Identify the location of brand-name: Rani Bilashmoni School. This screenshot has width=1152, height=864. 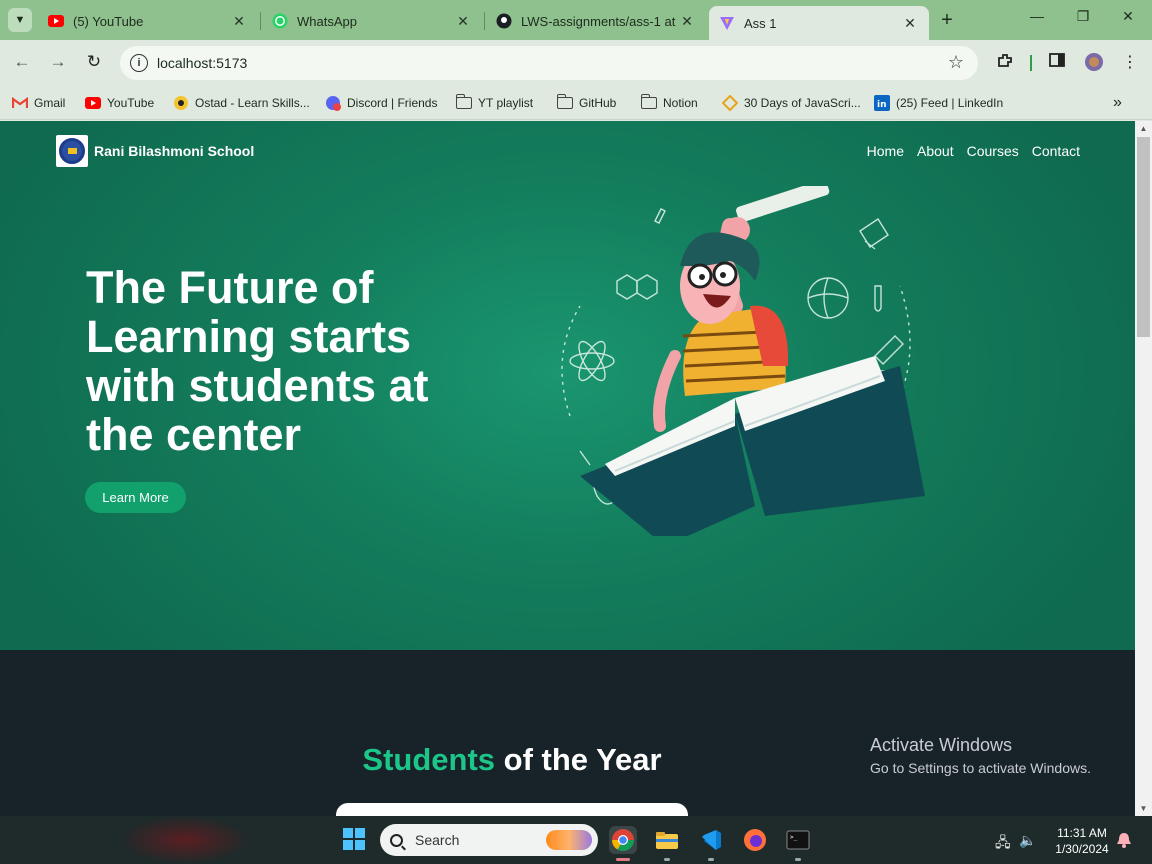
(174, 151).